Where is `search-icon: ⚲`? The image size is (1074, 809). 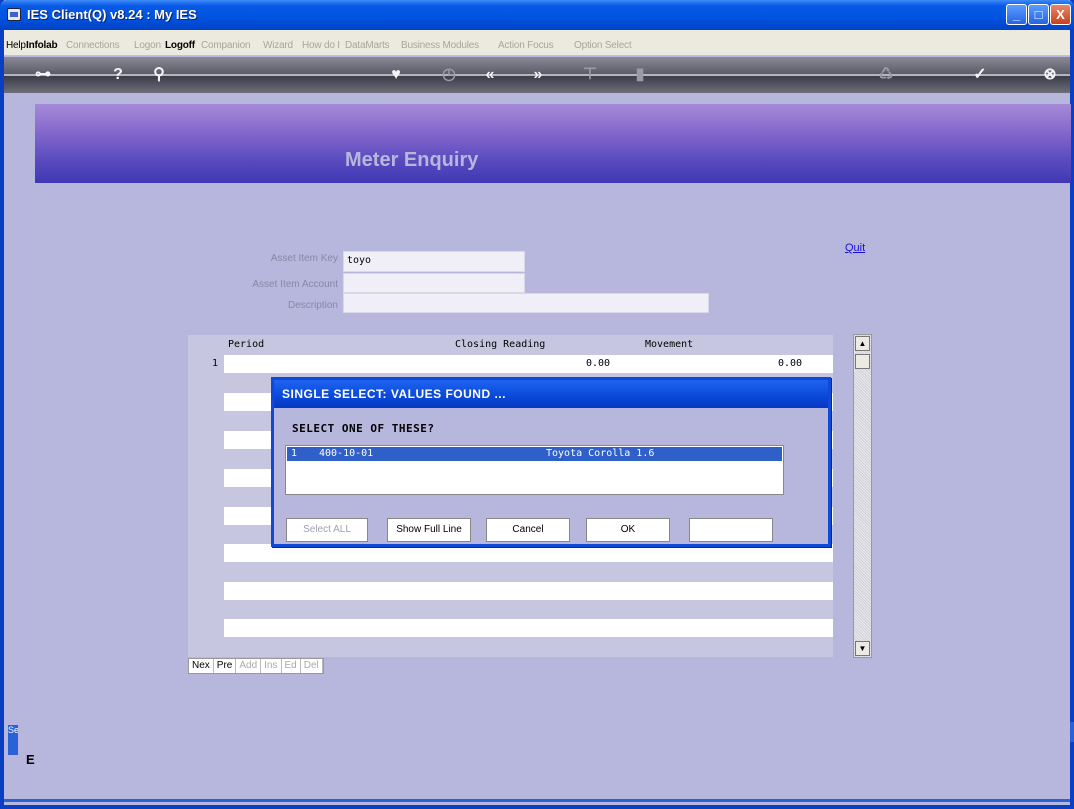 search-icon: ⚲ is located at coordinates (159, 75).